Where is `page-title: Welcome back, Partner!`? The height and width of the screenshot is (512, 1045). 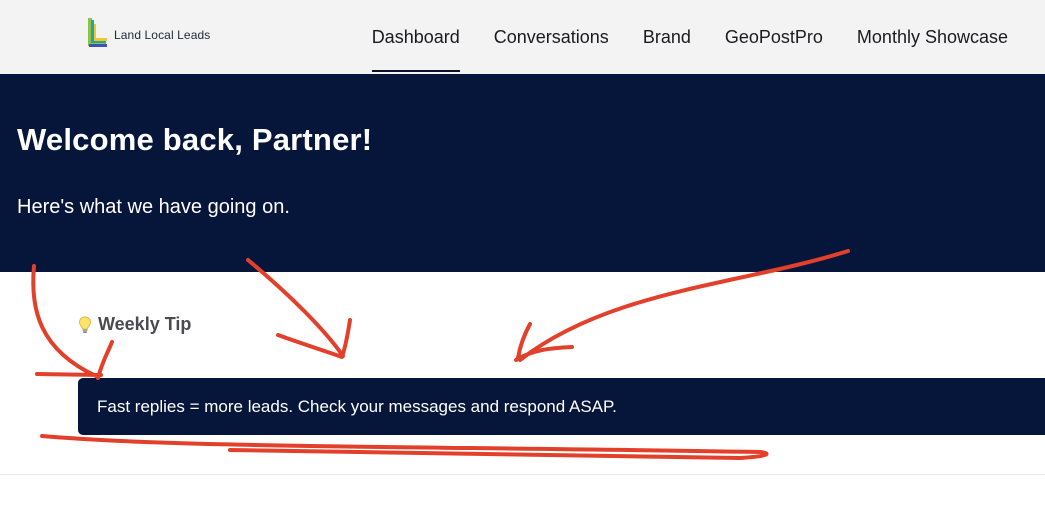 page-title: Welcome back, Partner! is located at coordinates (195, 139).